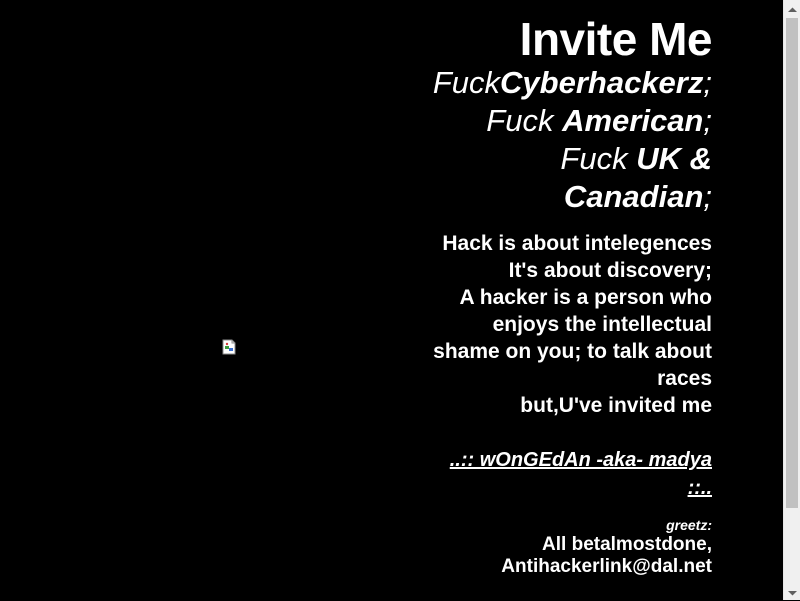 The height and width of the screenshot is (601, 800). I want to click on scroll-down-button, so click(792, 591).